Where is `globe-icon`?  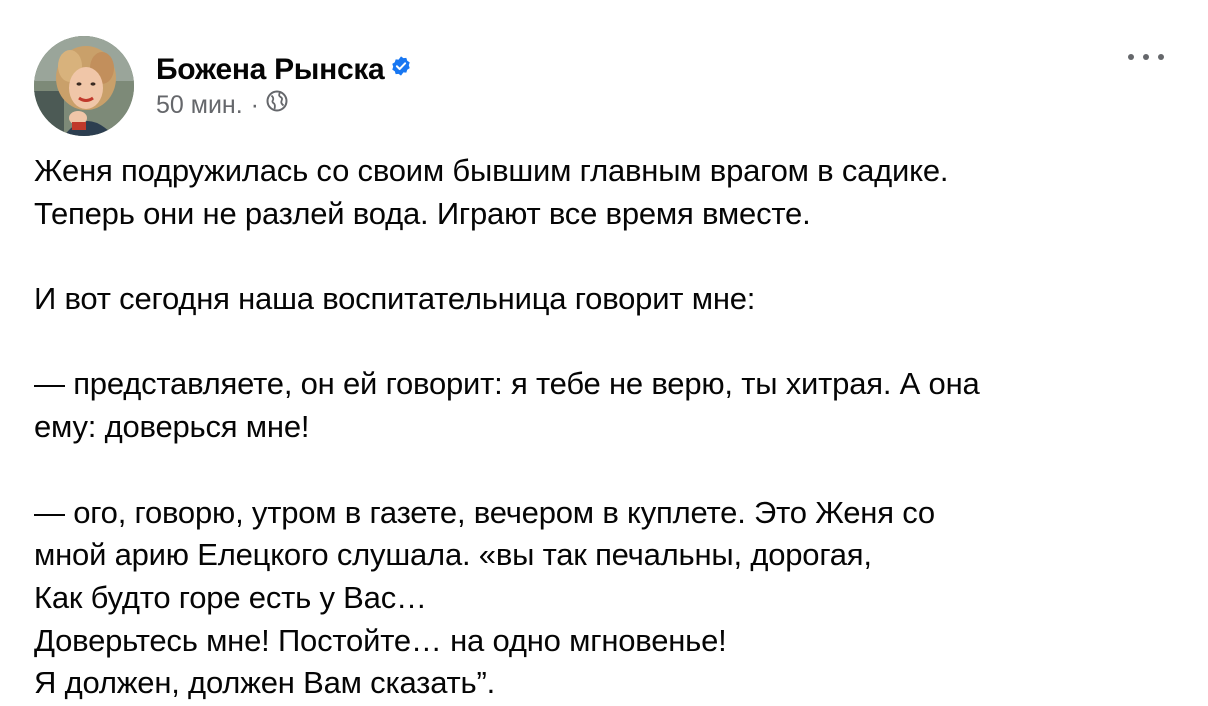
globe-icon is located at coordinates (277, 104).